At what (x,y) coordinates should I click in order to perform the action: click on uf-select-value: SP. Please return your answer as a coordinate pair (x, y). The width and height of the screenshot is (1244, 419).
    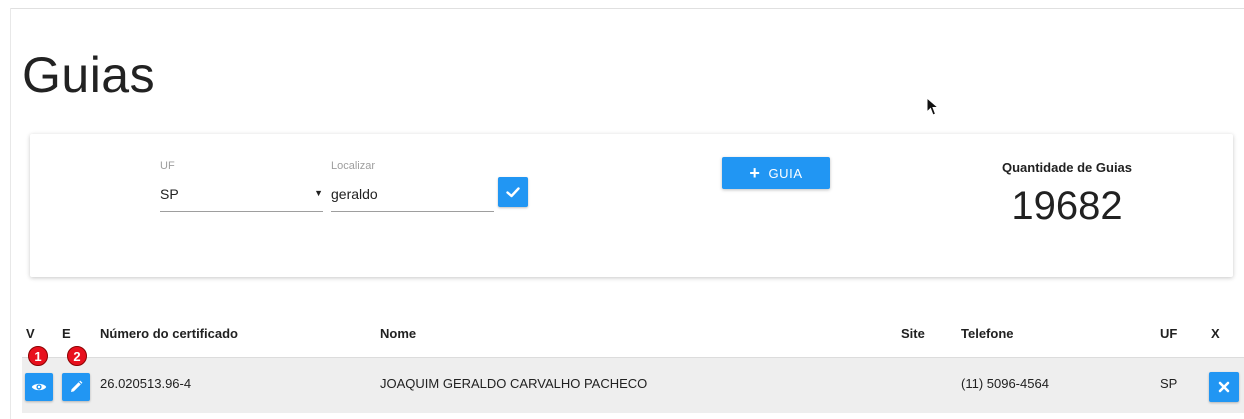
    Looking at the image, I should click on (169, 194).